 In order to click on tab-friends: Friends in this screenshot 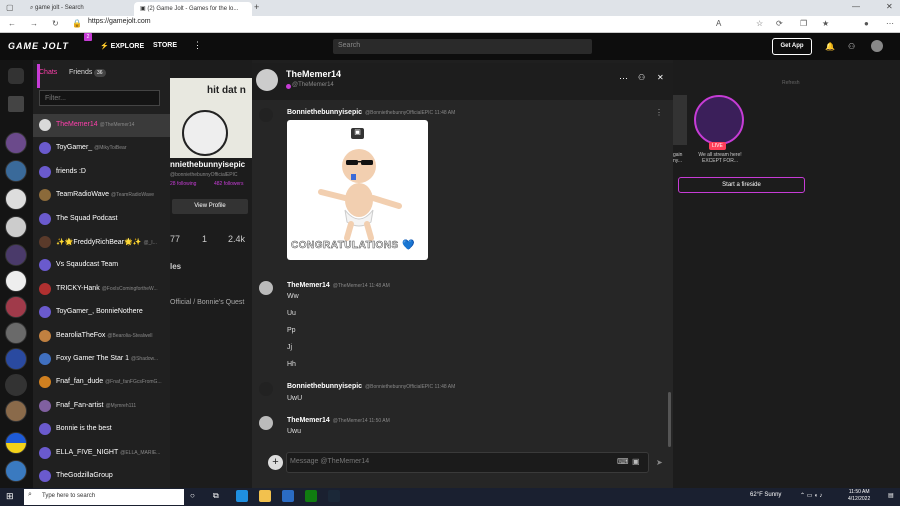, I will do `click(80, 72)`.